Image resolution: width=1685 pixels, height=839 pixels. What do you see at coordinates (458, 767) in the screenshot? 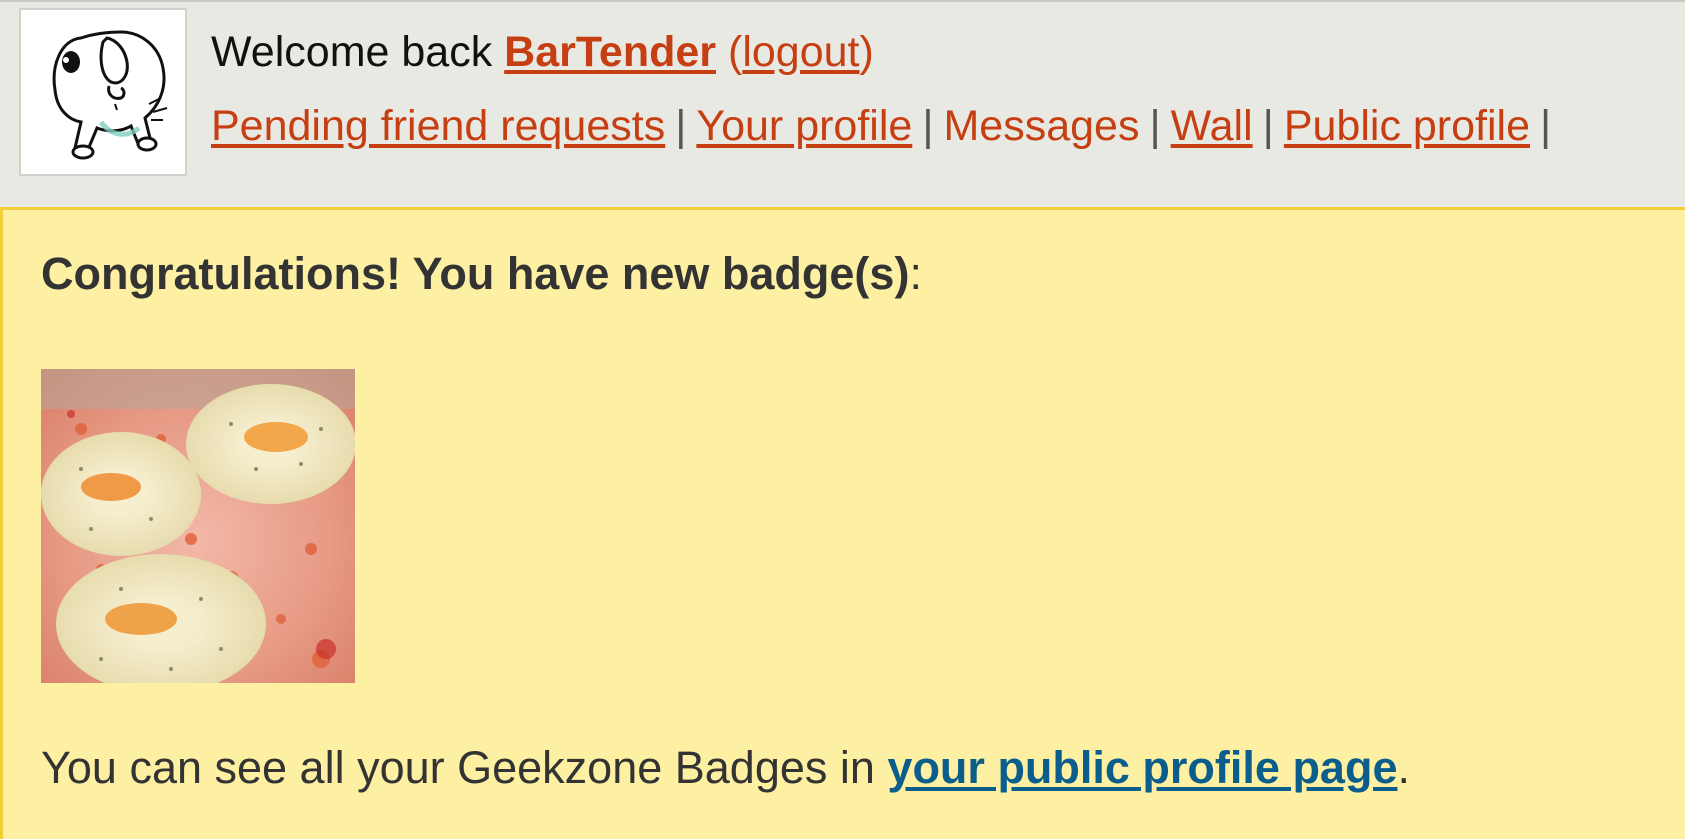
I see `notice-body-text: You can see all your Geekzone Badges in` at bounding box center [458, 767].